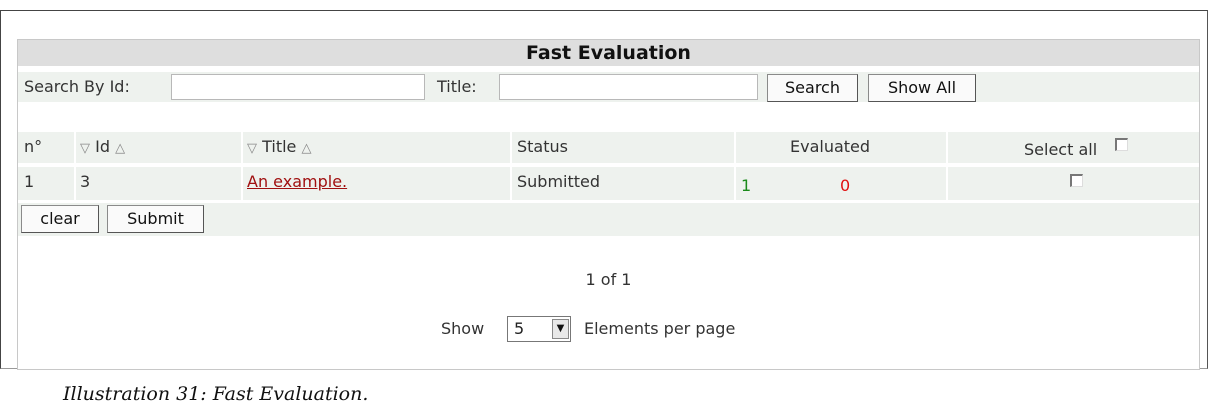 This screenshot has height=408, width=1214. What do you see at coordinates (155, 219) in the screenshot?
I see `submit-button: Submit` at bounding box center [155, 219].